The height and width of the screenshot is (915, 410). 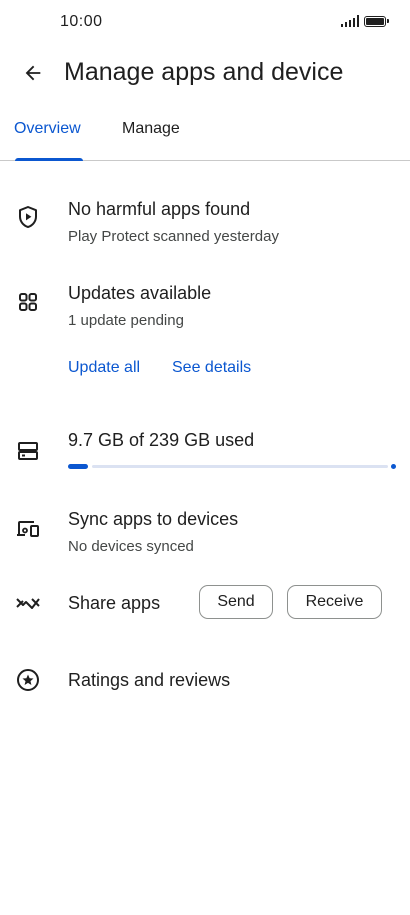 I want to click on updates-title: Updates available, so click(x=140, y=293).